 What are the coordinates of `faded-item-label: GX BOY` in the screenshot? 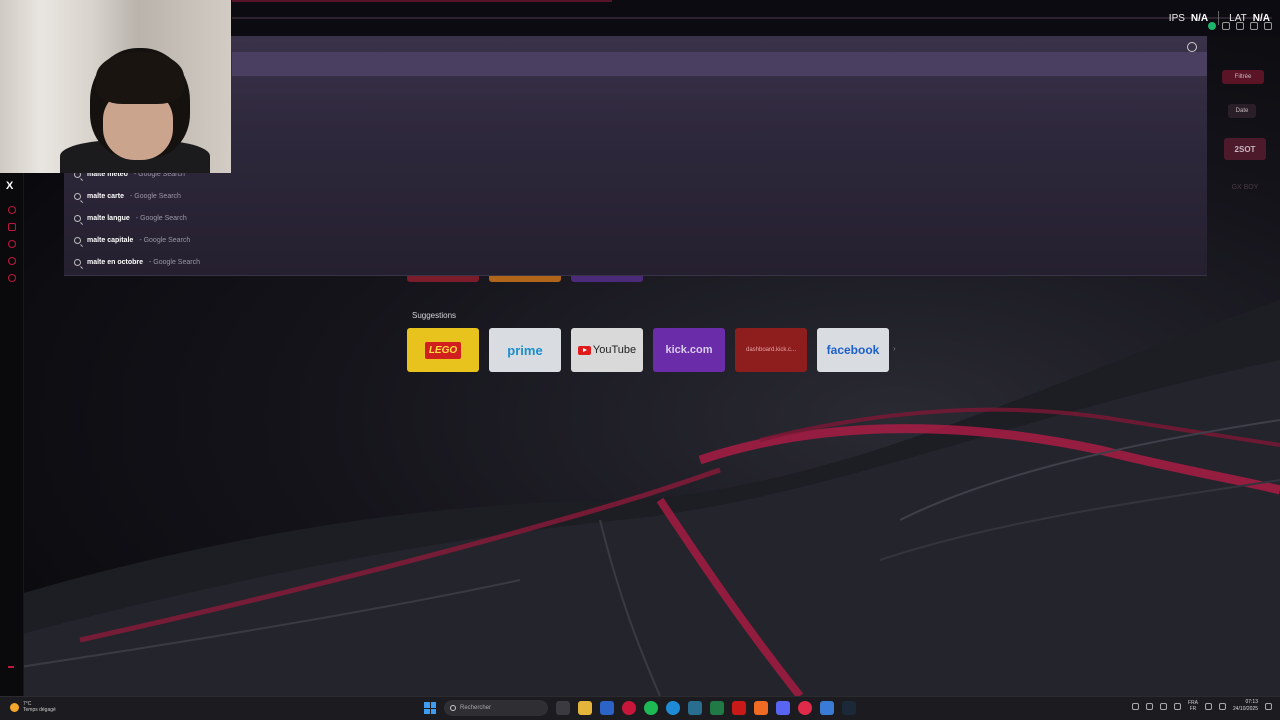 It's located at (1245, 187).